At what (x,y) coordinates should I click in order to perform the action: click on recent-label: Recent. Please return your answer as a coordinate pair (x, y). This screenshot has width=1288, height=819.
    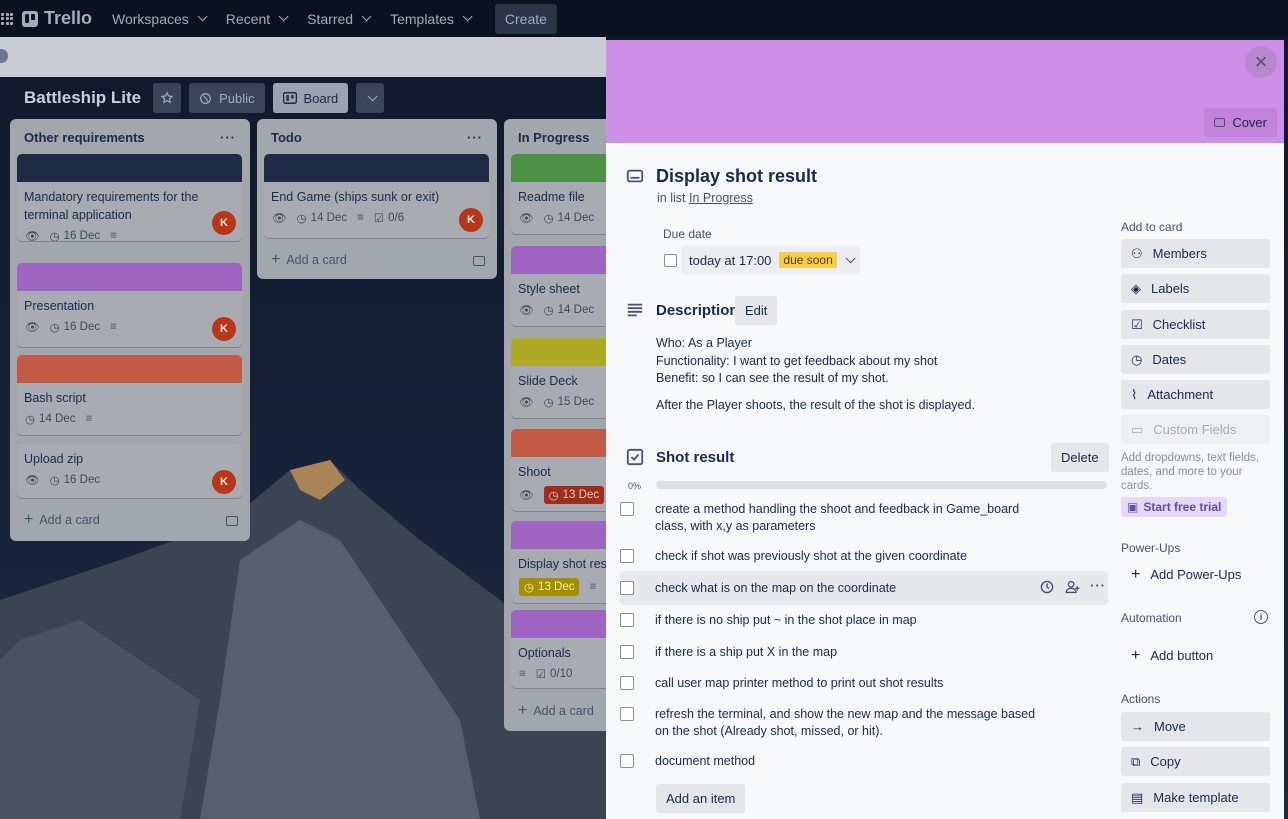
    Looking at the image, I should click on (248, 18).